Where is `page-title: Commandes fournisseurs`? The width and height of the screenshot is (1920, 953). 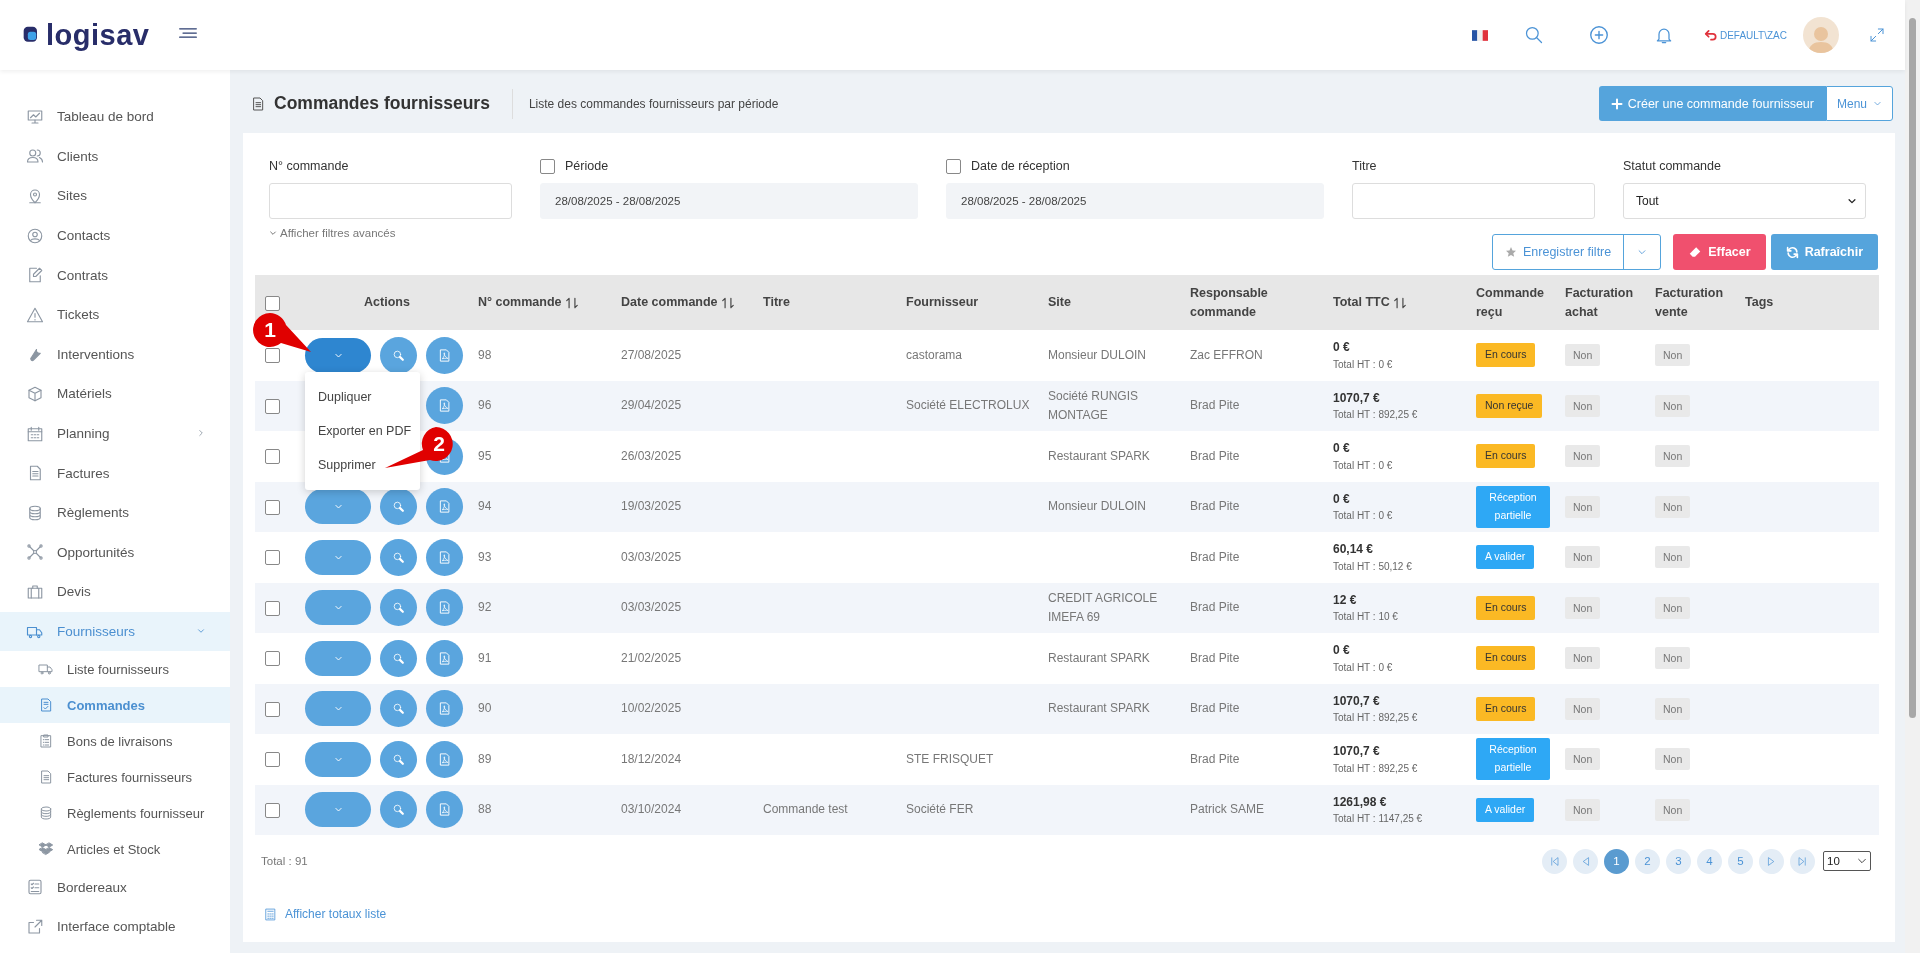
page-title: Commandes fournisseurs is located at coordinates (382, 103).